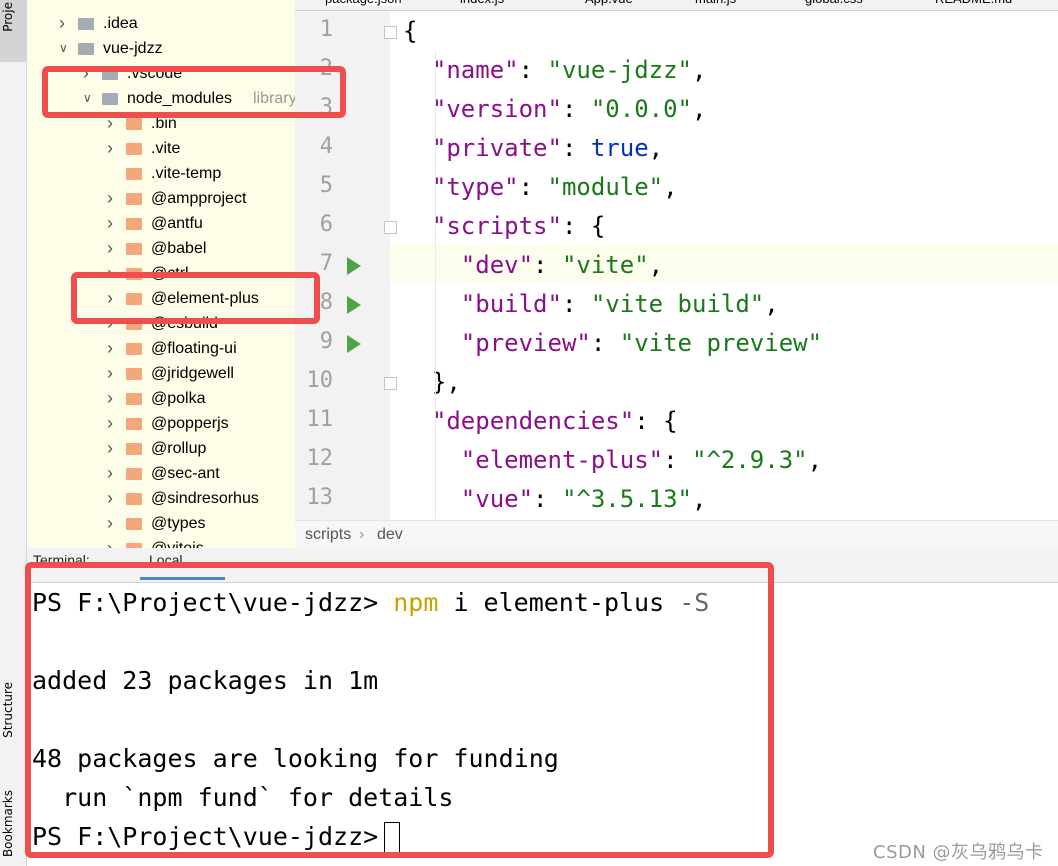  What do you see at coordinates (192, 373) in the screenshot?
I see `tree-item-label: @jridgewell` at bounding box center [192, 373].